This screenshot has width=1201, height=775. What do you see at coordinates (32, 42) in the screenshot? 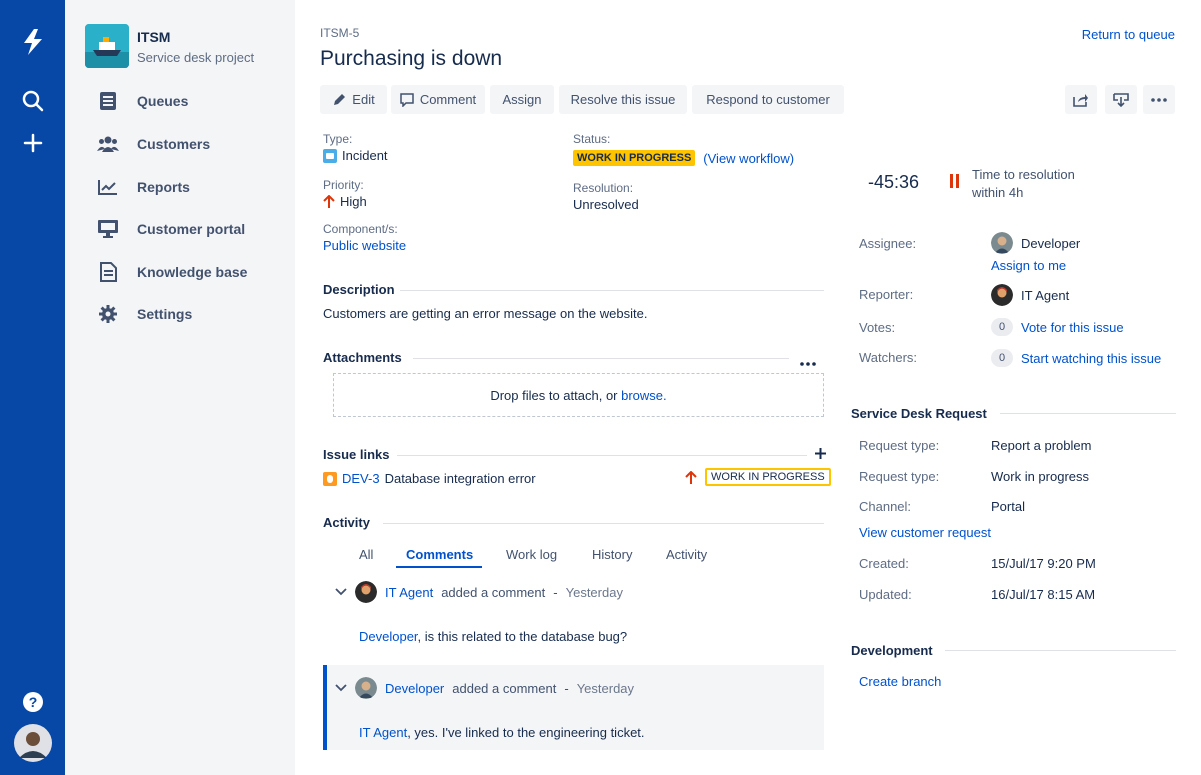
I see `jira-logo-icon` at bounding box center [32, 42].